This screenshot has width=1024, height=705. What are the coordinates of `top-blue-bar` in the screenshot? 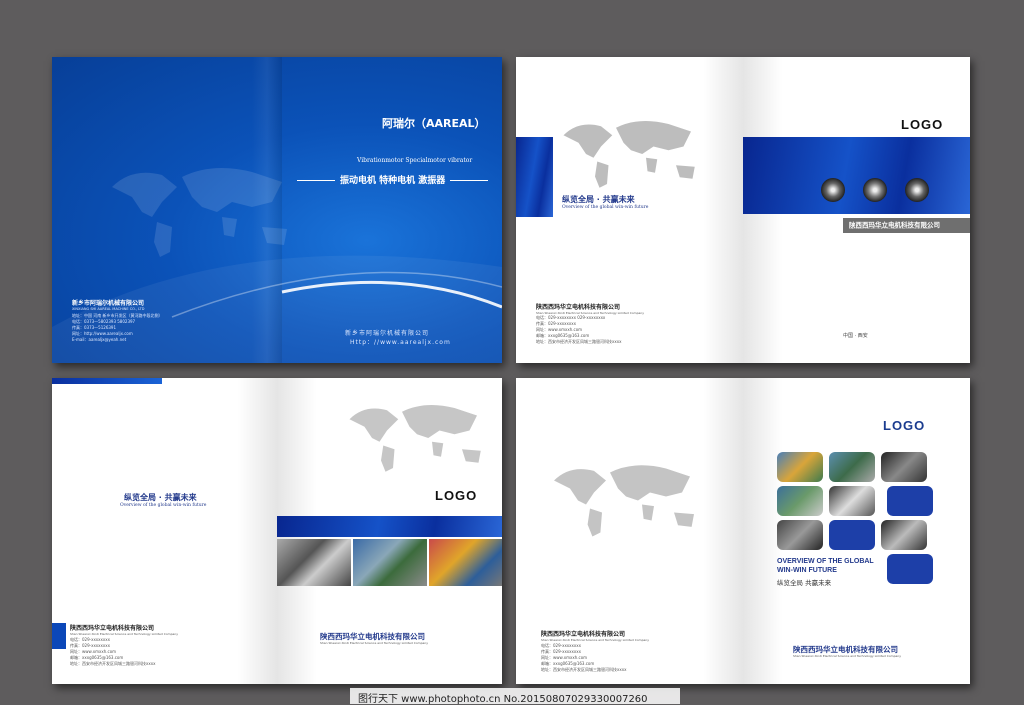 It's located at (107, 381).